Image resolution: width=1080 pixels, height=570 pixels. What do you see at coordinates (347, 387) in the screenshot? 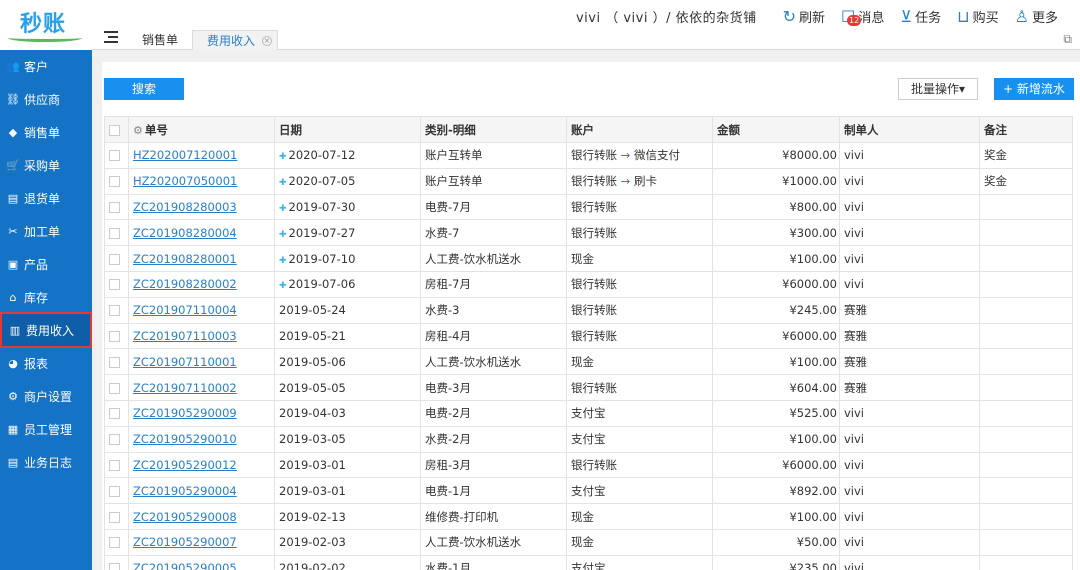
I see `date-cell: 2019-05-05` at bounding box center [347, 387].